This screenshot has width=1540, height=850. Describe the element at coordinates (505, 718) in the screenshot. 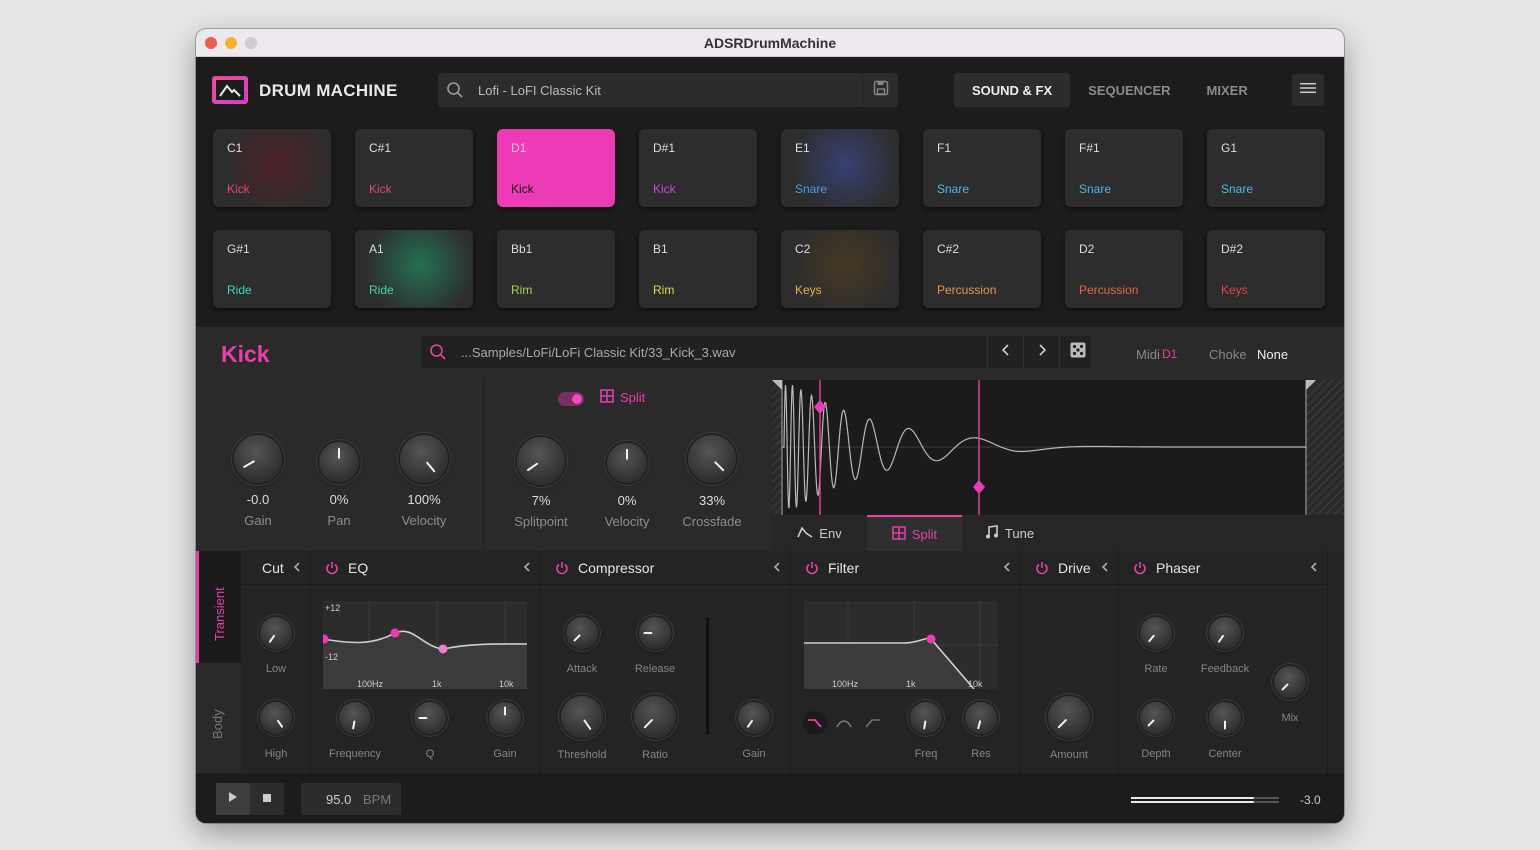

I see `eq-gain-knob` at that location.